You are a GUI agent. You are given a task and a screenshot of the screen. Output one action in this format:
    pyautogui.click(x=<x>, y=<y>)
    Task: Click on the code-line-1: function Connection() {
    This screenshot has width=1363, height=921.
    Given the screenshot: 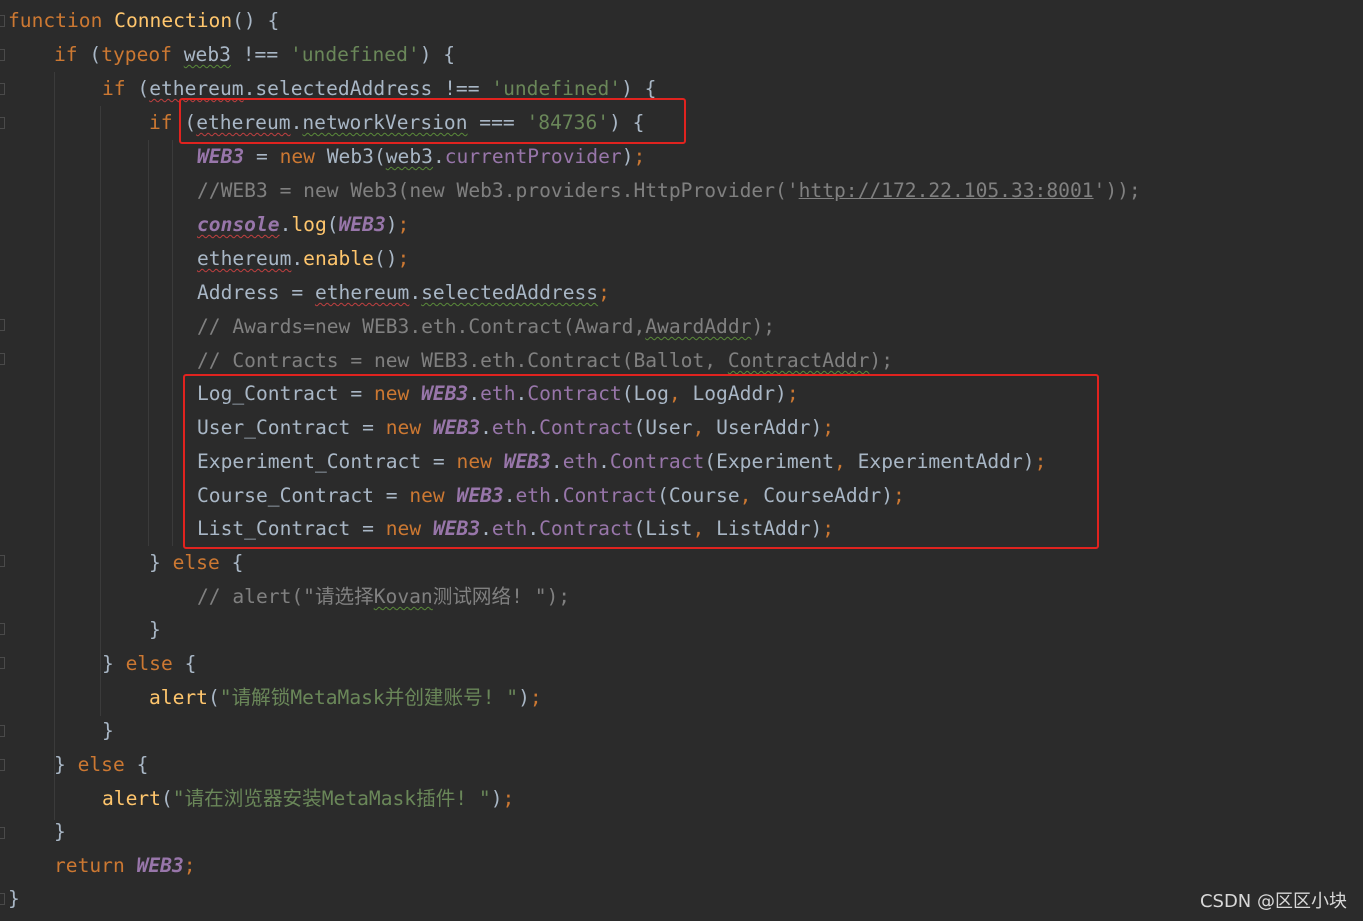 What is the action you would take?
    pyautogui.click(x=143, y=21)
    